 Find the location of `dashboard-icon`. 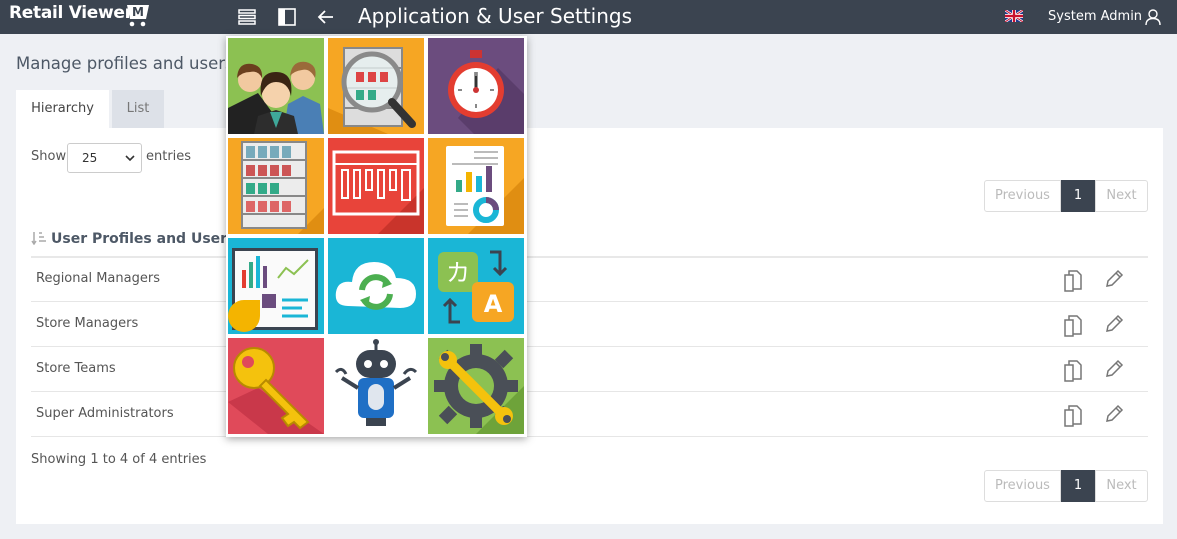

dashboard-icon is located at coordinates (276, 286).